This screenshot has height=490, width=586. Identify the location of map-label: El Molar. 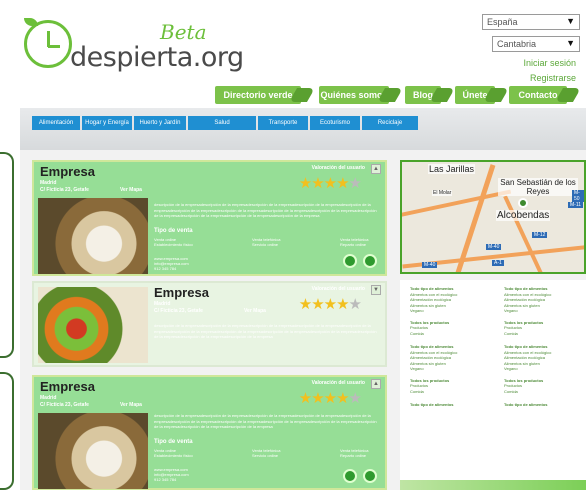
(442, 193).